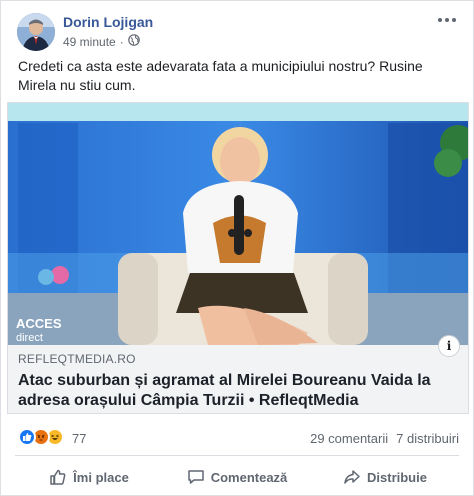  Describe the element at coordinates (352, 477) in the screenshot. I see `share-icon` at that location.